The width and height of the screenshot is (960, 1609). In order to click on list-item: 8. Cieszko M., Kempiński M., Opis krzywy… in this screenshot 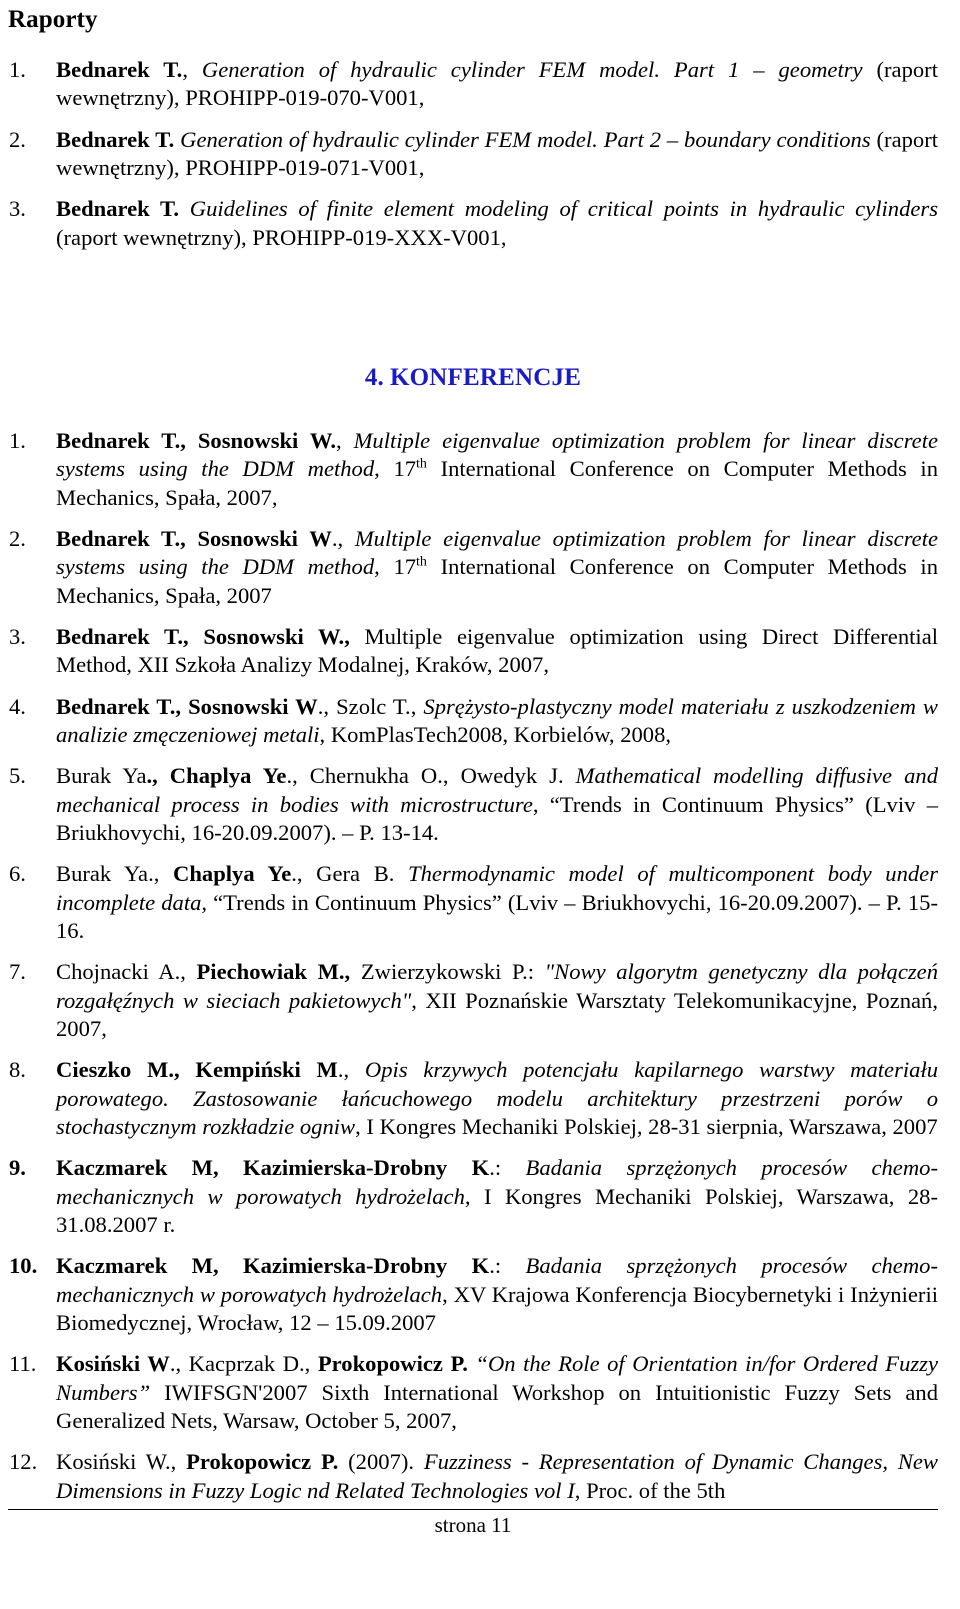, I will do `click(473, 1098)`.